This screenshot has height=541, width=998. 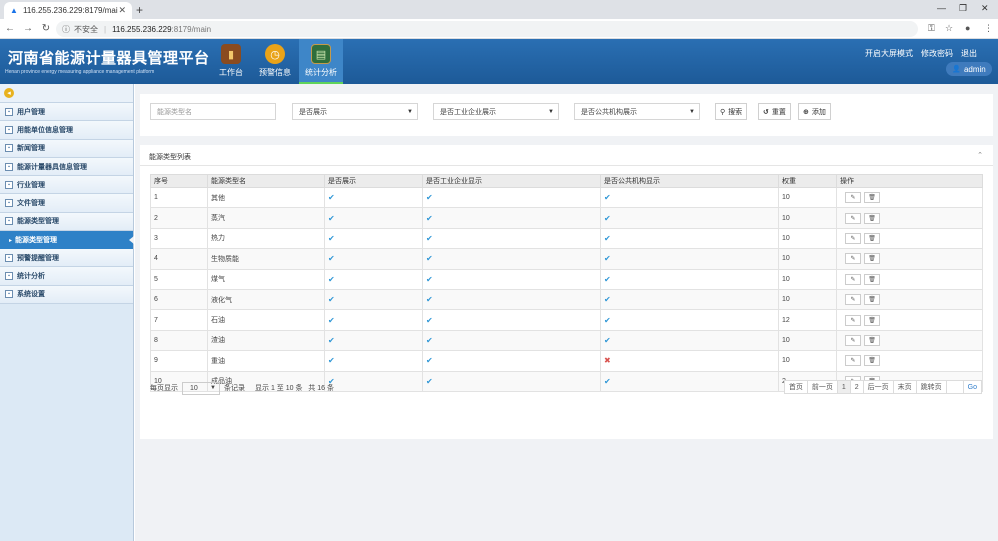 I want to click on page-button-1: 1, so click(x=843, y=387).